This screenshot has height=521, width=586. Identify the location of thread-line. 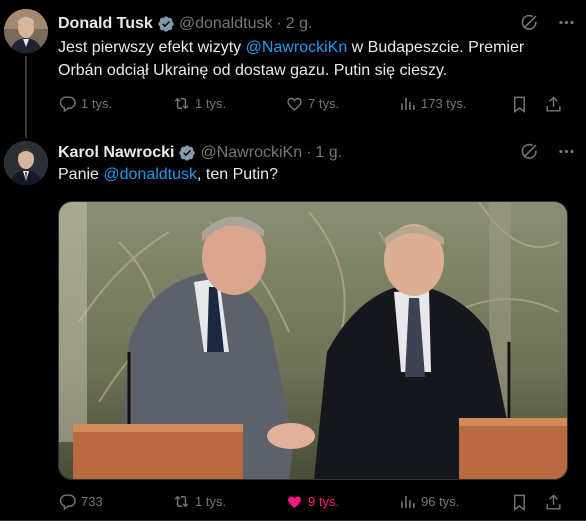
(26, 97).